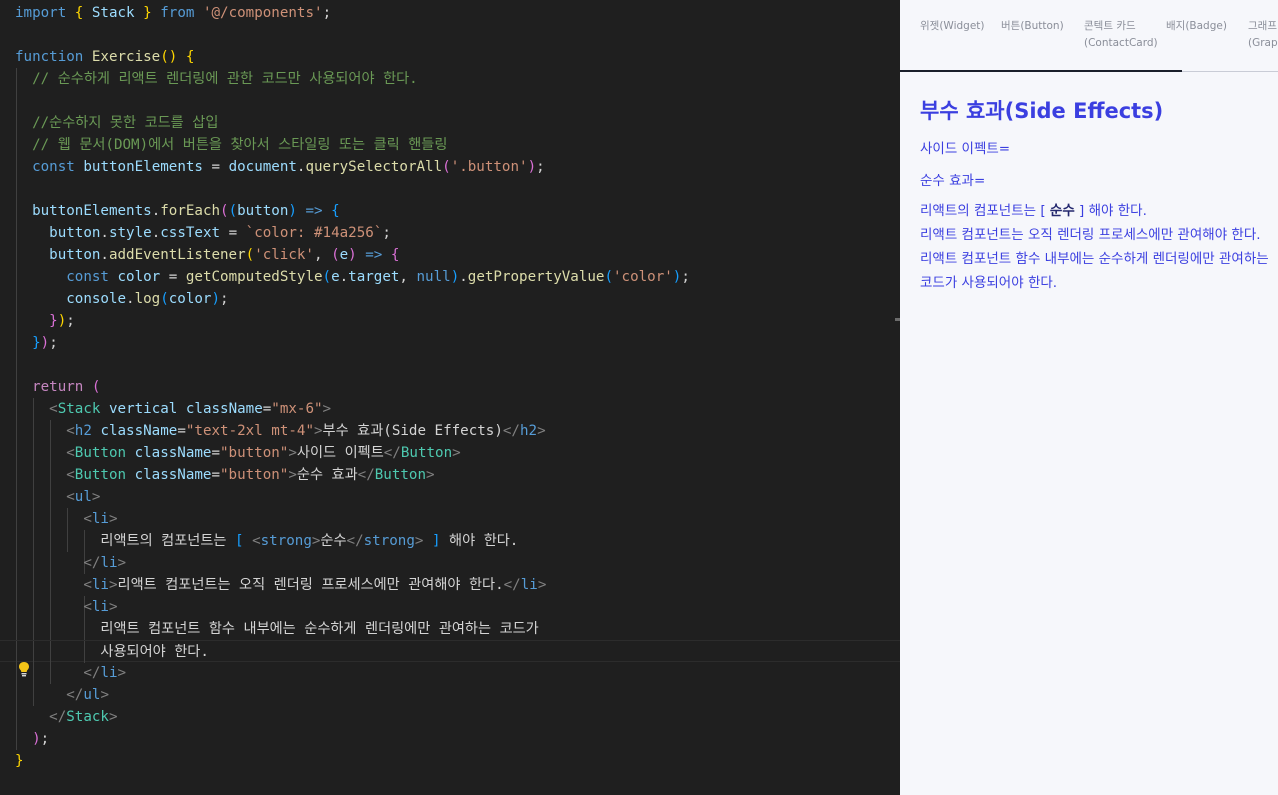 Image resolution: width=1278 pixels, height=795 pixels. I want to click on code-line: 리액트 컴포넌트 함수 내부에는 순수하게 렌더링에만 관여하는 코드가, so click(450, 629).